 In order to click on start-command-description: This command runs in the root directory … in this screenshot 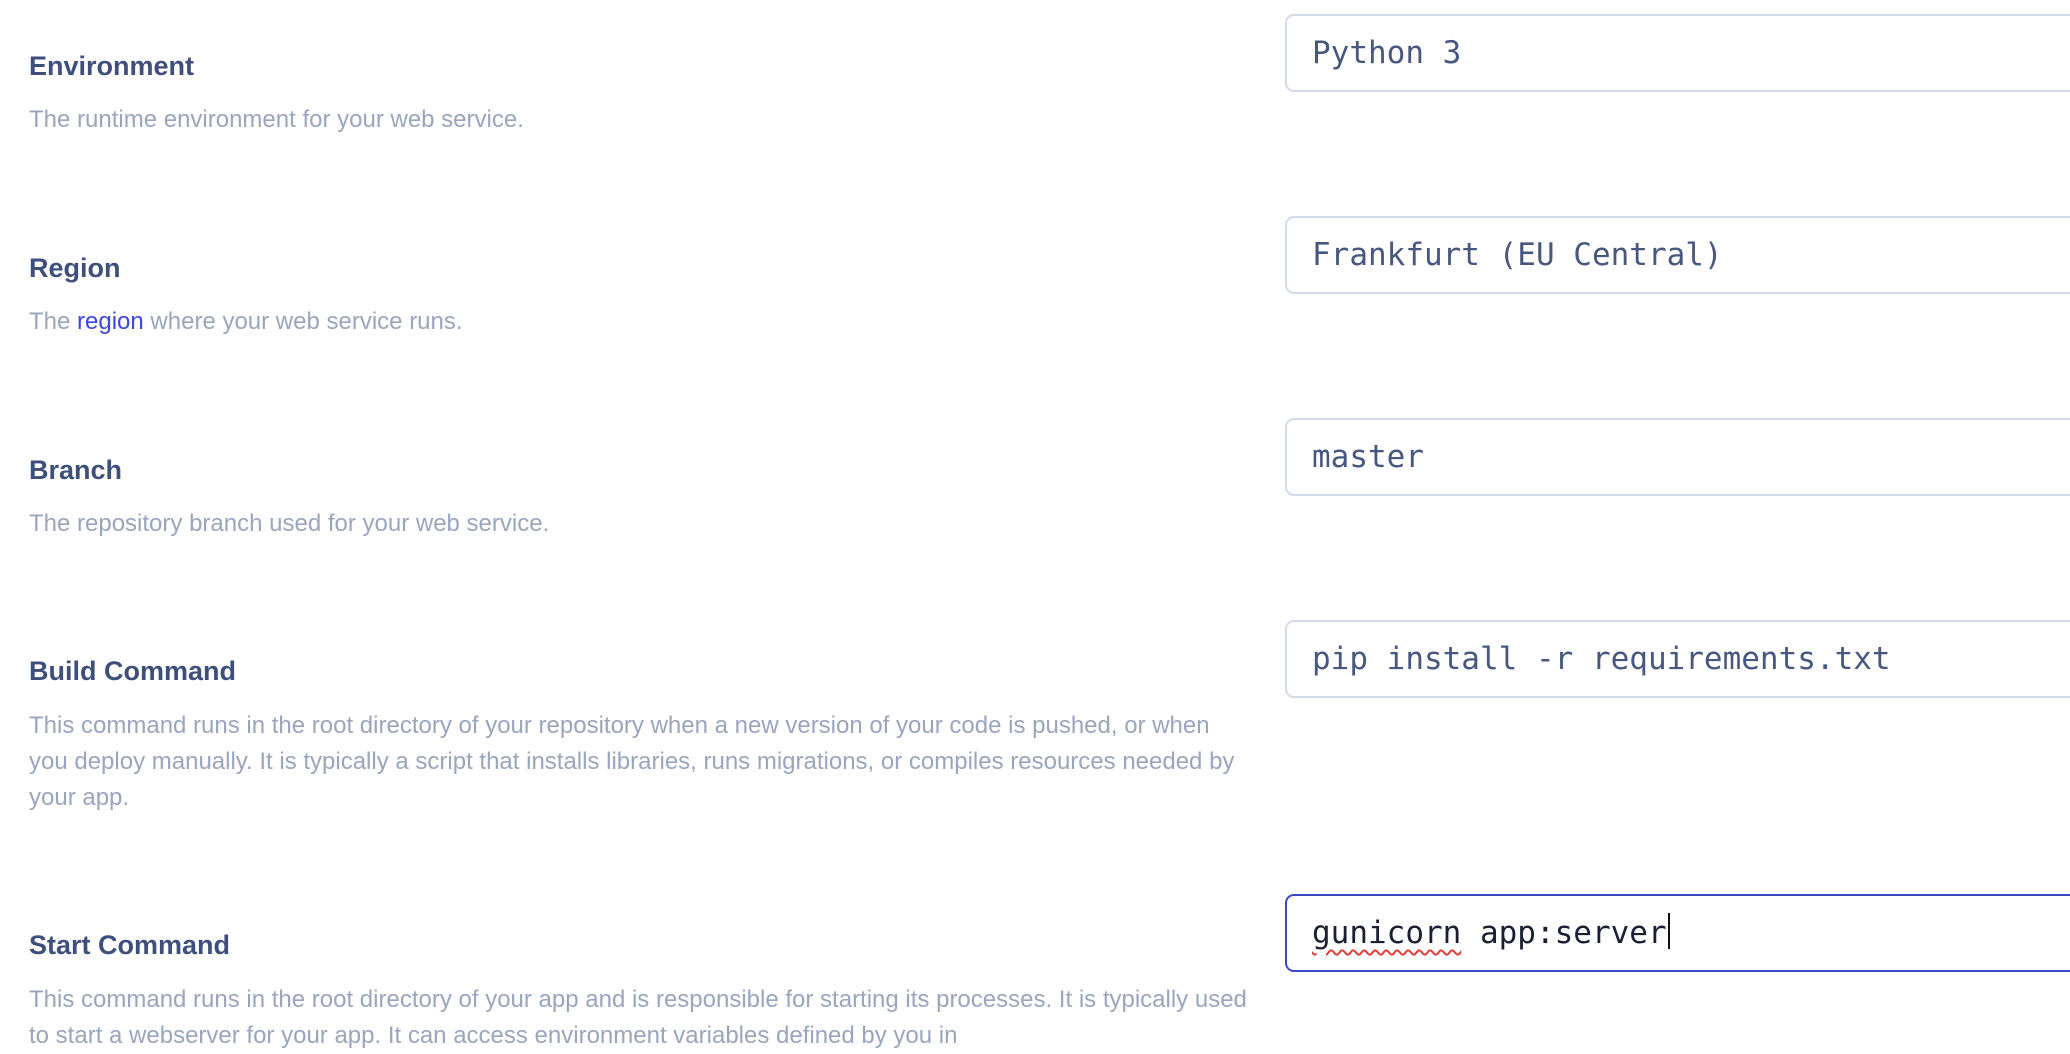, I will do `click(638, 1017)`.